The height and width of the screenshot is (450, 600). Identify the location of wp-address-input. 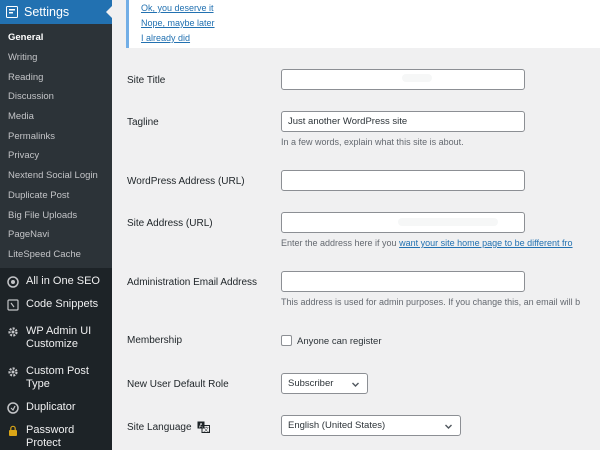
(403, 180).